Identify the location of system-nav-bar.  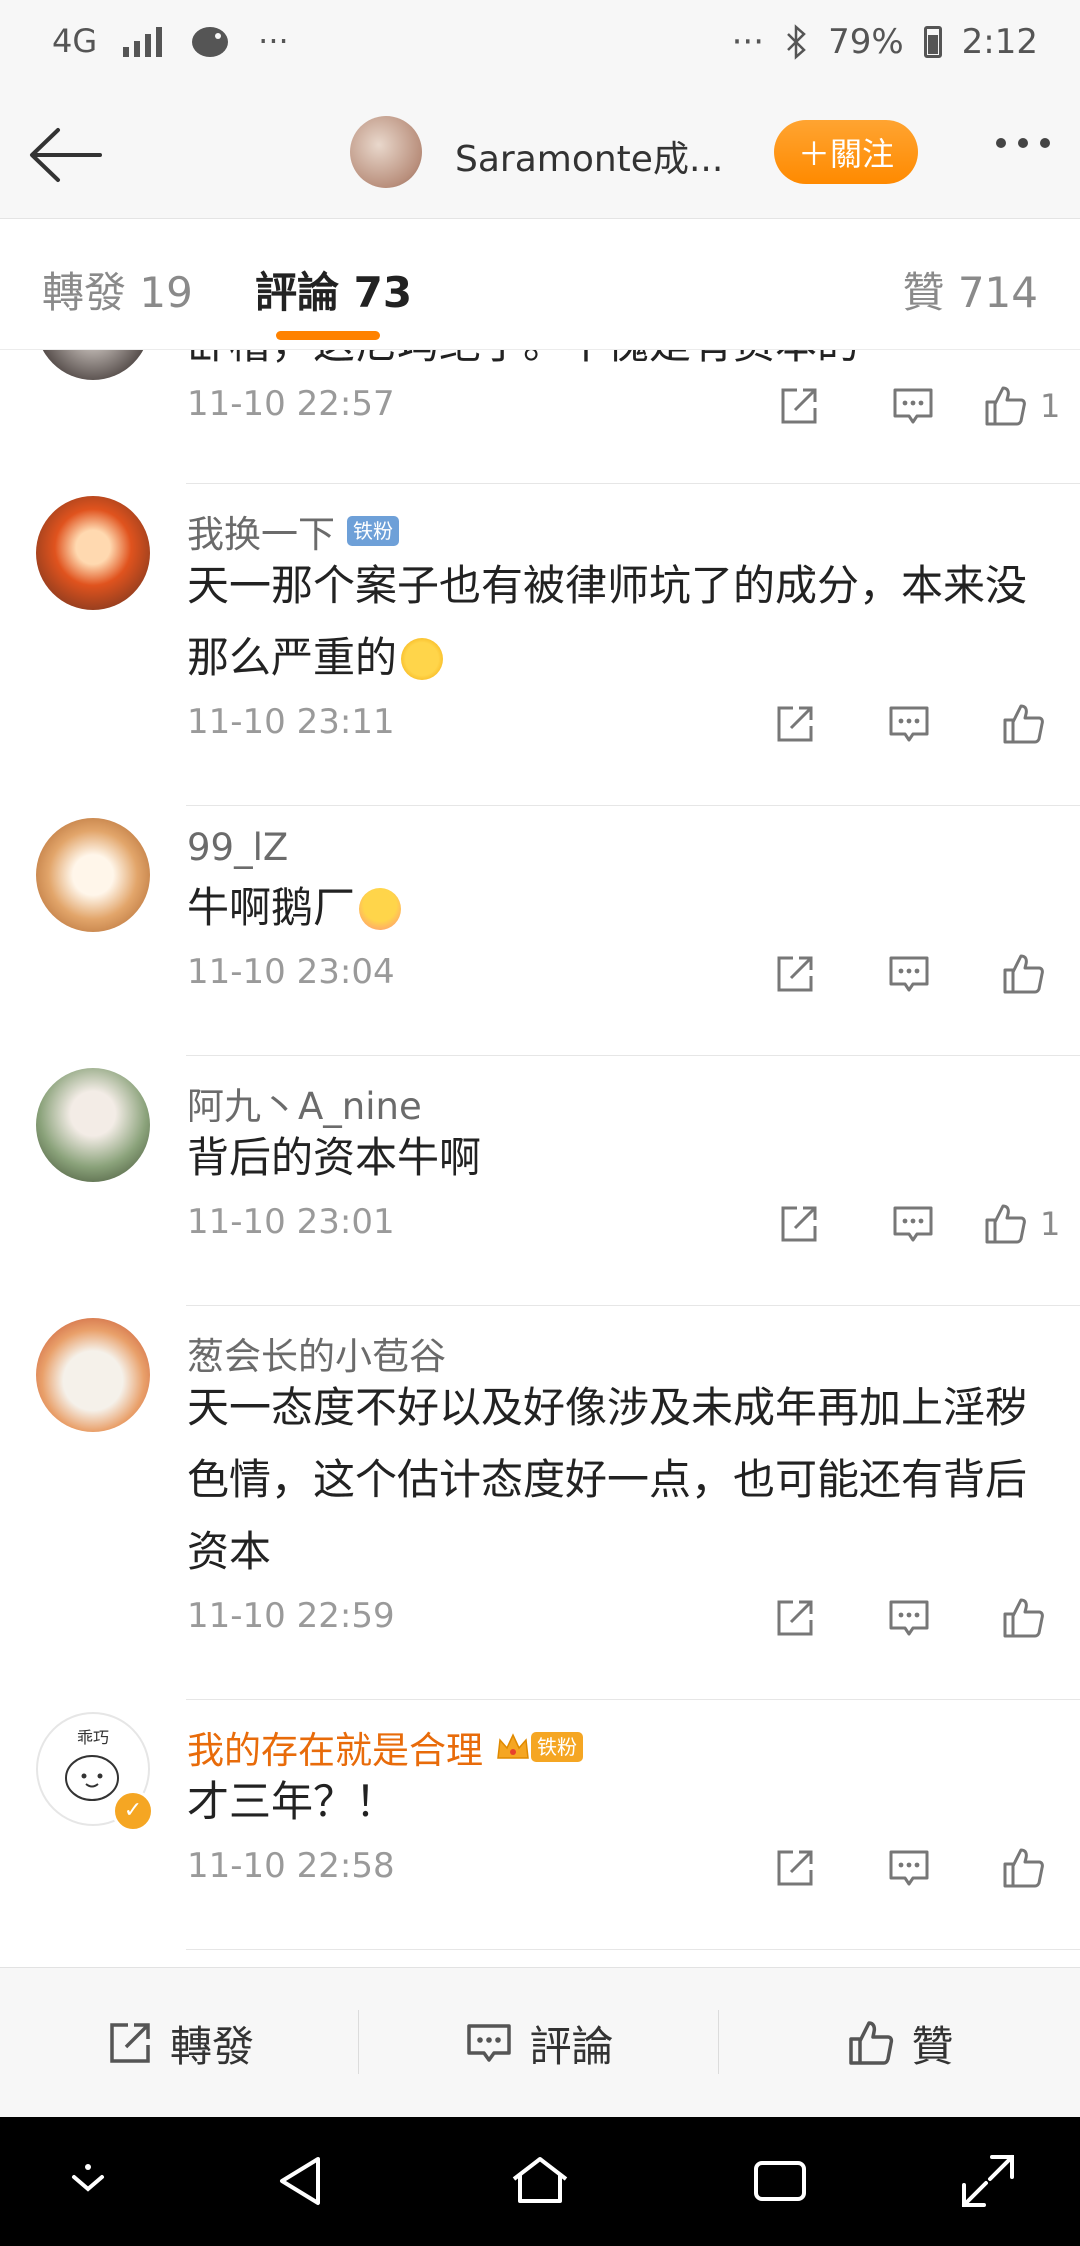
(540, 2181).